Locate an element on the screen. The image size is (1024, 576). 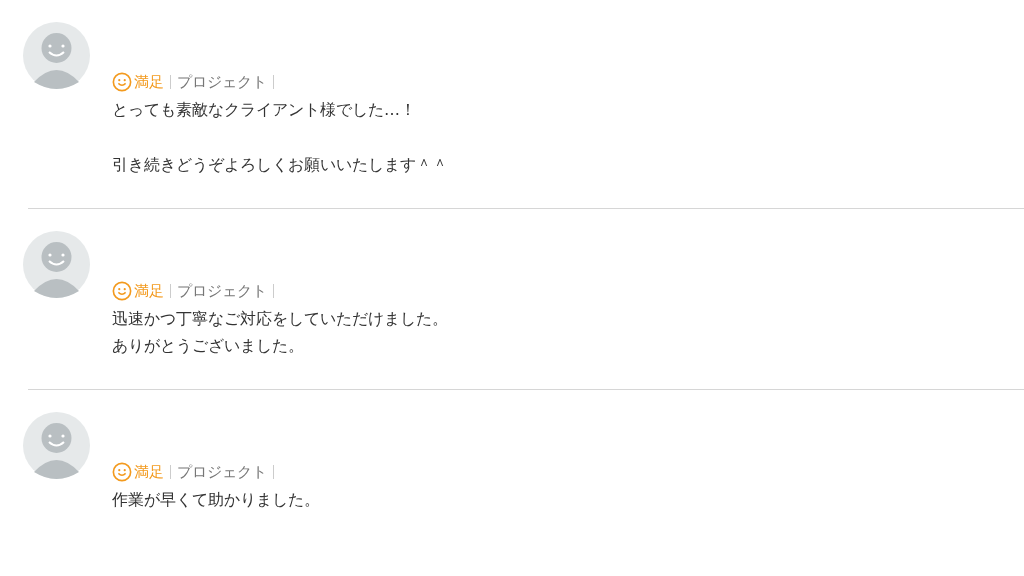
review-comment-line: とっても素敵なクライアント様でした…！ is located at coordinates (264, 110).